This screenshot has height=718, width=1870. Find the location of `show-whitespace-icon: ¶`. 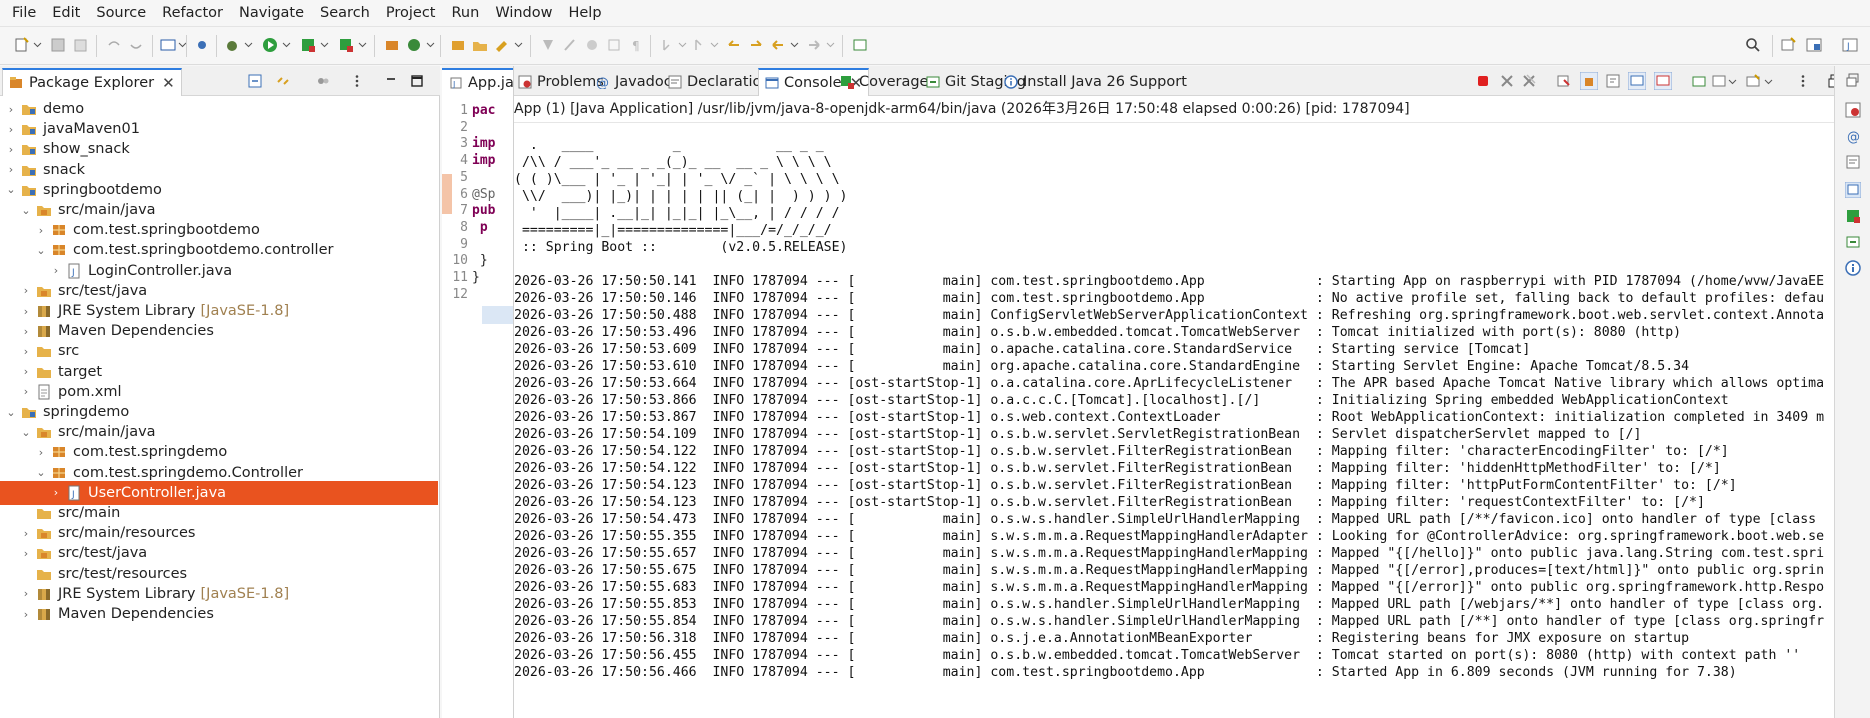

show-whitespace-icon: ¶ is located at coordinates (636, 45).